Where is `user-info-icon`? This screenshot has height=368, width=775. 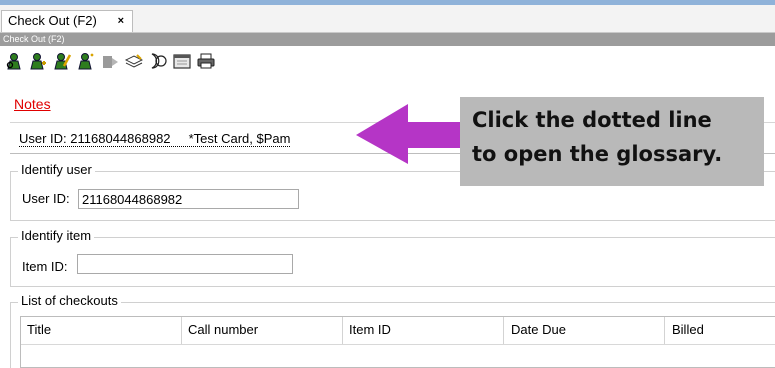 user-info-icon is located at coordinates (86, 61).